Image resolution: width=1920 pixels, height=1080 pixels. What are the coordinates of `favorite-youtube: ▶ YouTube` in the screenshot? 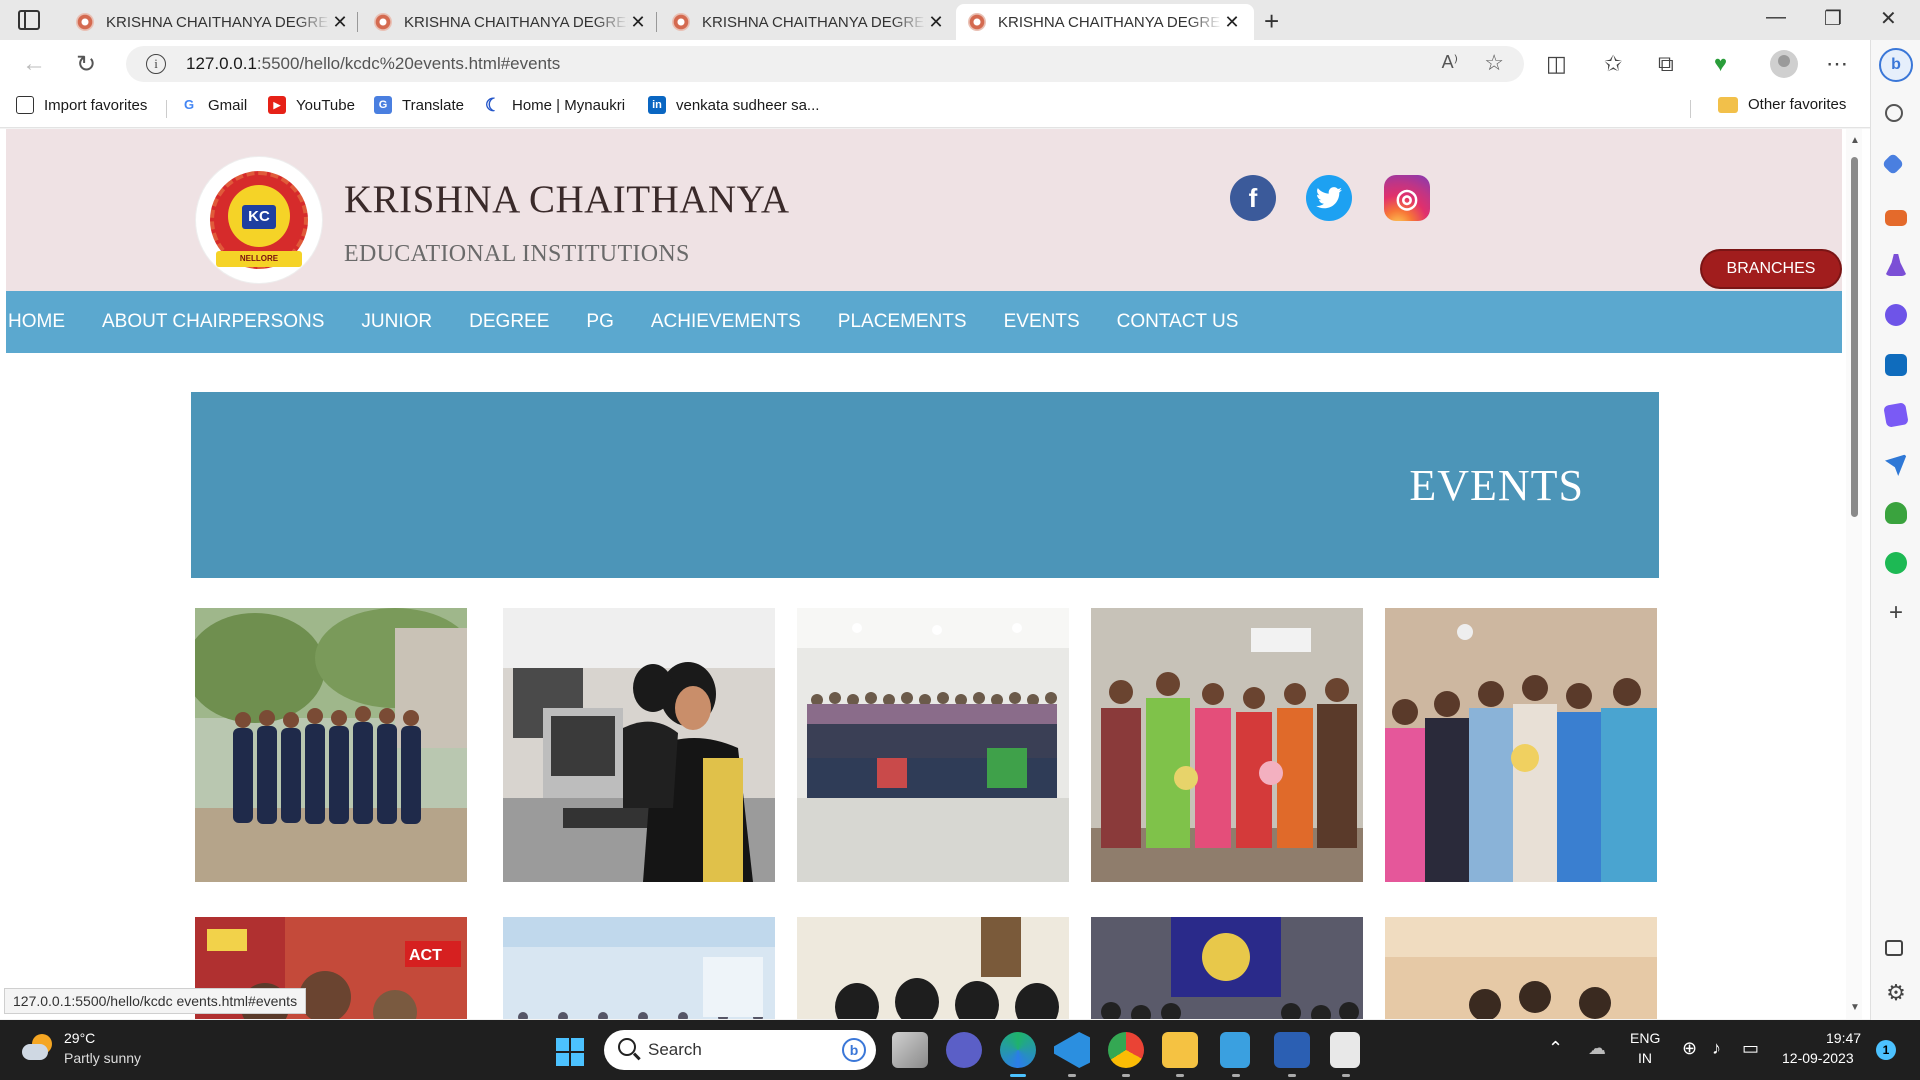 It's located at (311, 105).